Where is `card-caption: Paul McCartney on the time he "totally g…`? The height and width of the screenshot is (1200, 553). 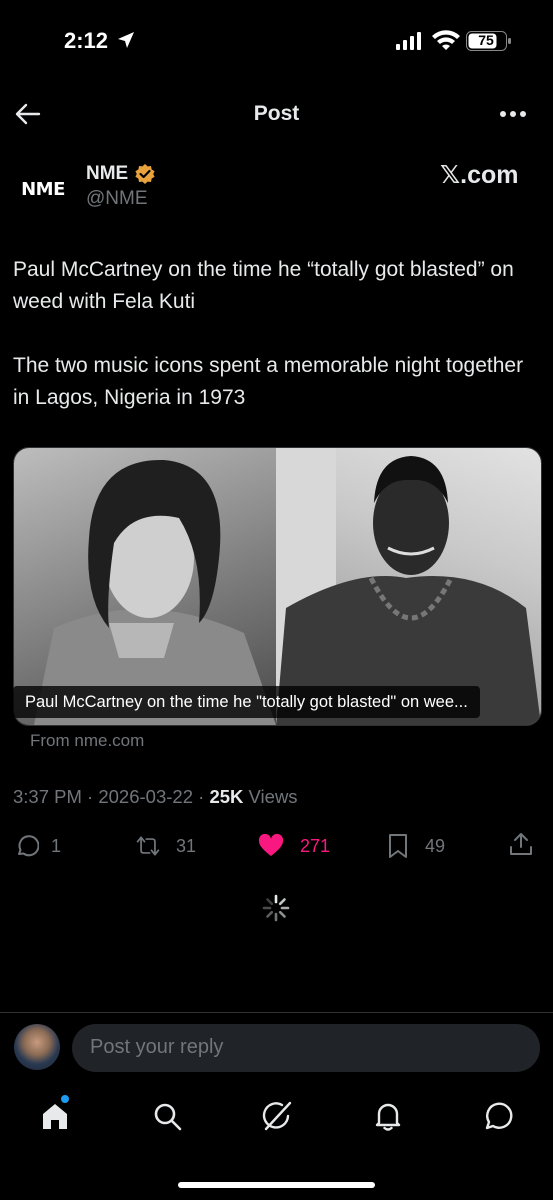
card-caption: Paul McCartney on the time he "totally g… is located at coordinates (246, 702).